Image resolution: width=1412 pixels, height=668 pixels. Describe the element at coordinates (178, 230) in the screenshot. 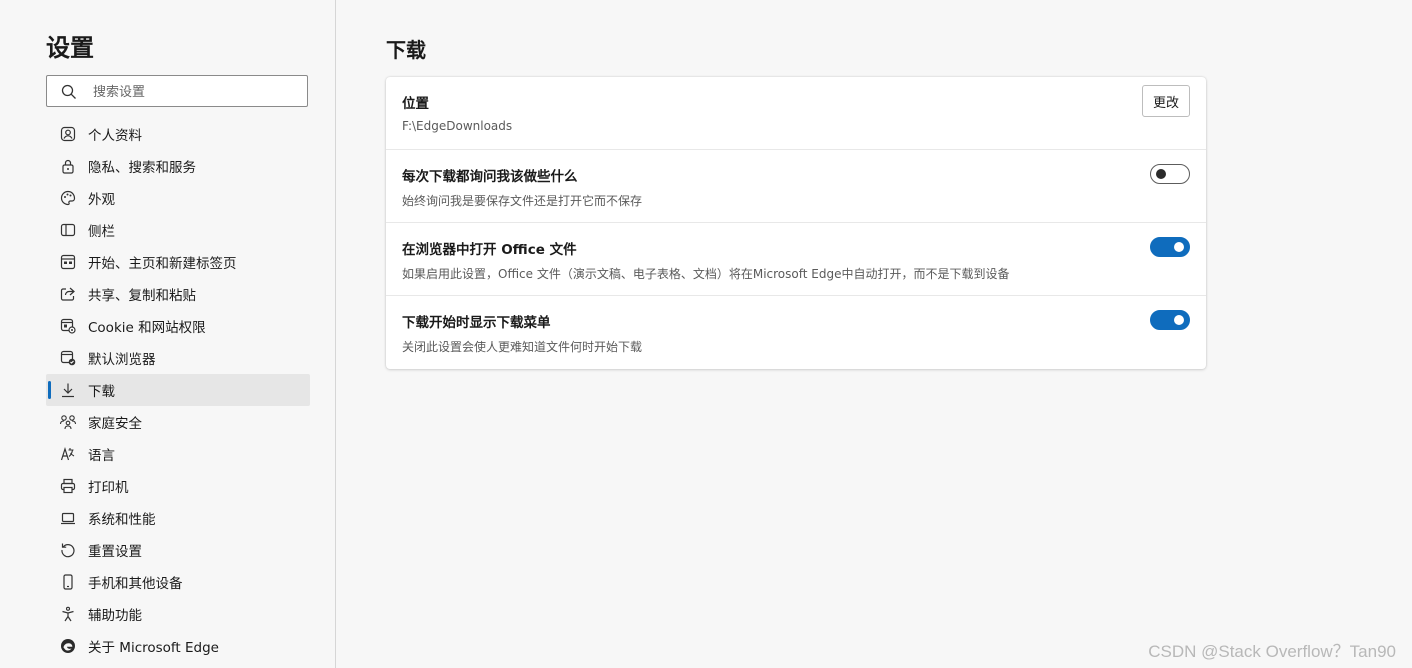

I see `sidebar-item-sidebar: 侧栏` at that location.